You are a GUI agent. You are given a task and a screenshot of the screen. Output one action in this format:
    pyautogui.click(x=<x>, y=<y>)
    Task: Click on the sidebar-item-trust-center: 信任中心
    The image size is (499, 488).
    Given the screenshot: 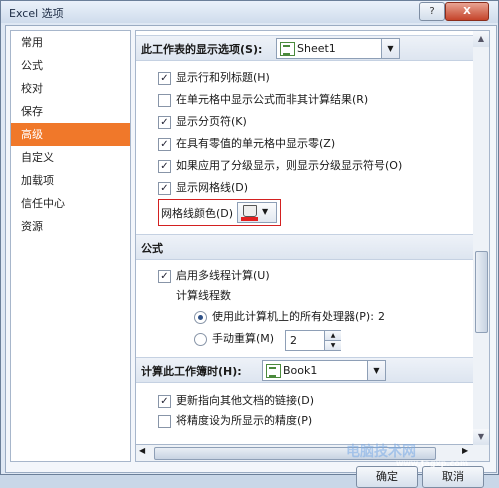 What is the action you would take?
    pyautogui.click(x=70, y=203)
    